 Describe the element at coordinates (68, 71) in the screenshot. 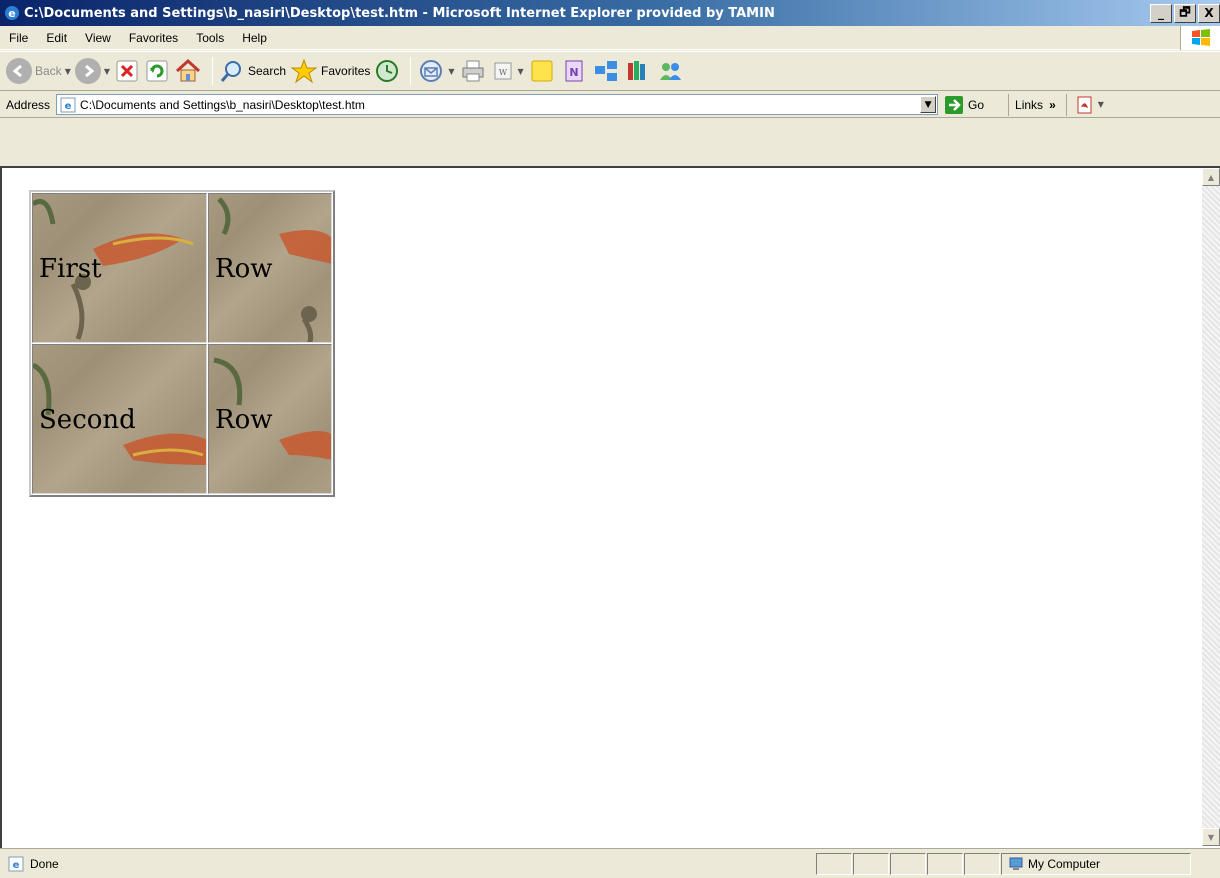

I see `back-dropdown-icon: ▼` at that location.